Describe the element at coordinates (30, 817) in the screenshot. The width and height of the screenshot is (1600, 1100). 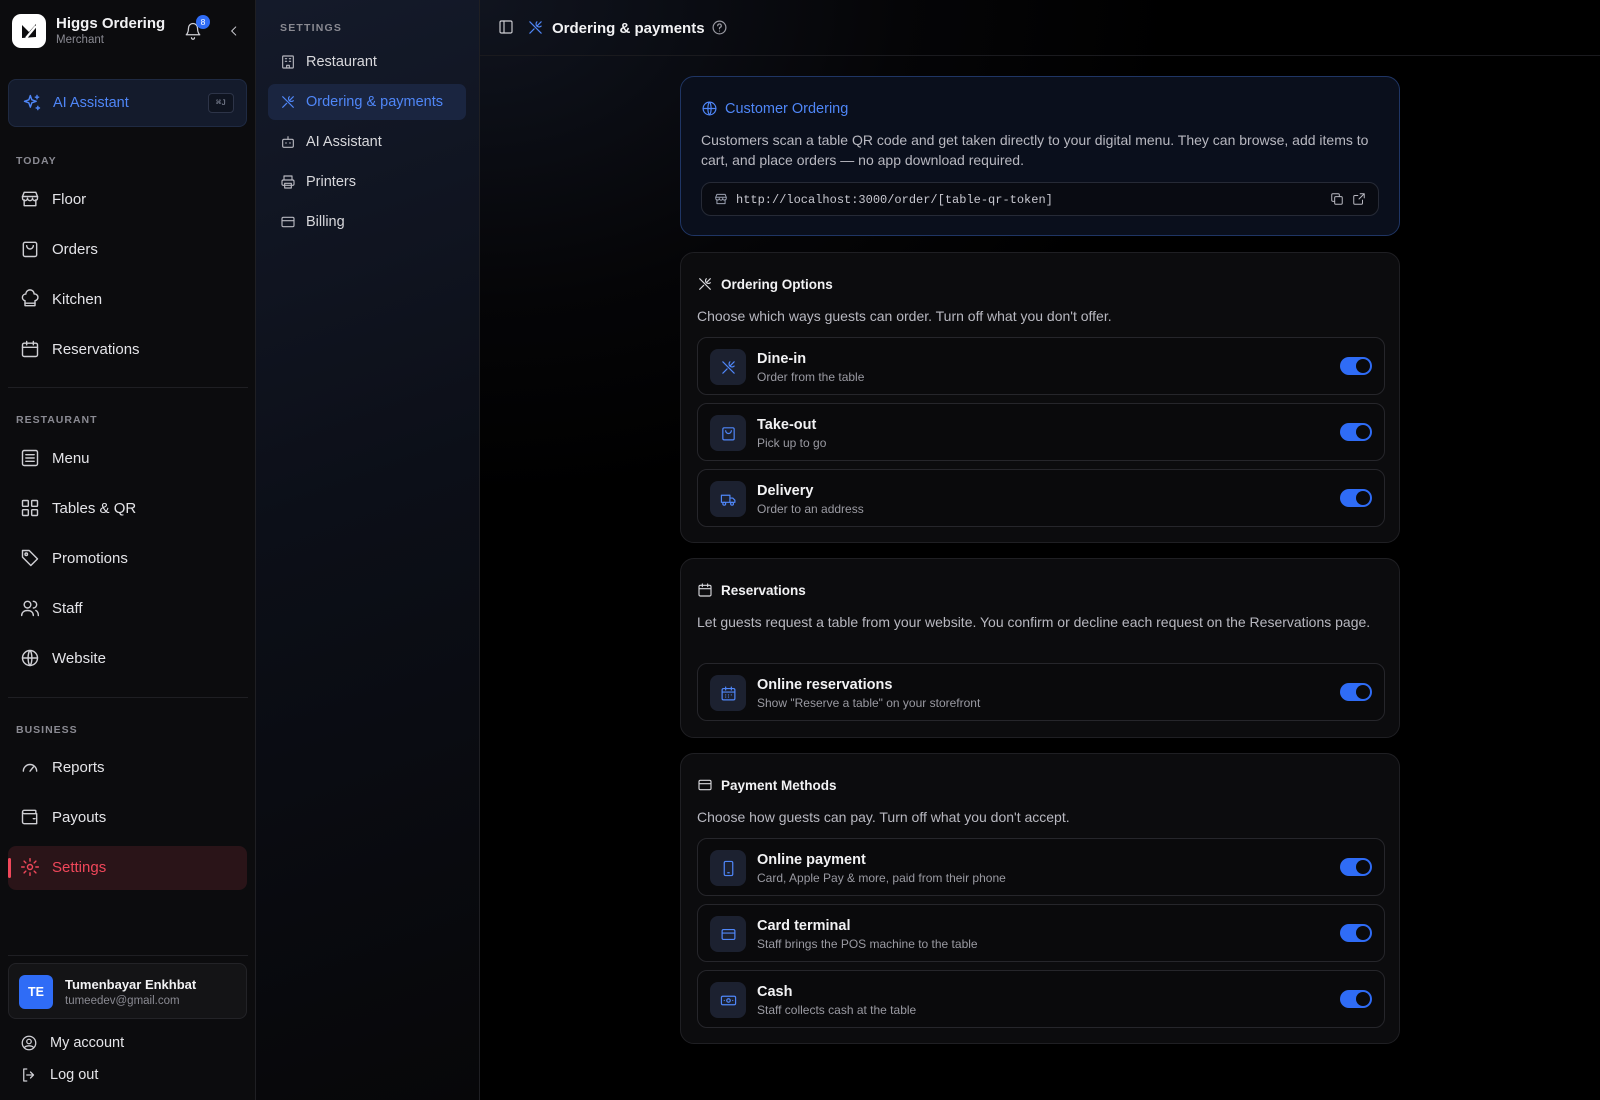
I see `wallet-icon` at that location.